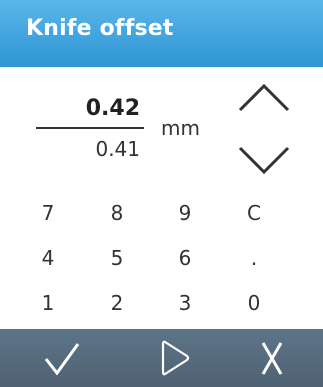 The width and height of the screenshot is (323, 387). Describe the element at coordinates (117, 149) in the screenshot. I see `old-value-display: 0.41` at that location.